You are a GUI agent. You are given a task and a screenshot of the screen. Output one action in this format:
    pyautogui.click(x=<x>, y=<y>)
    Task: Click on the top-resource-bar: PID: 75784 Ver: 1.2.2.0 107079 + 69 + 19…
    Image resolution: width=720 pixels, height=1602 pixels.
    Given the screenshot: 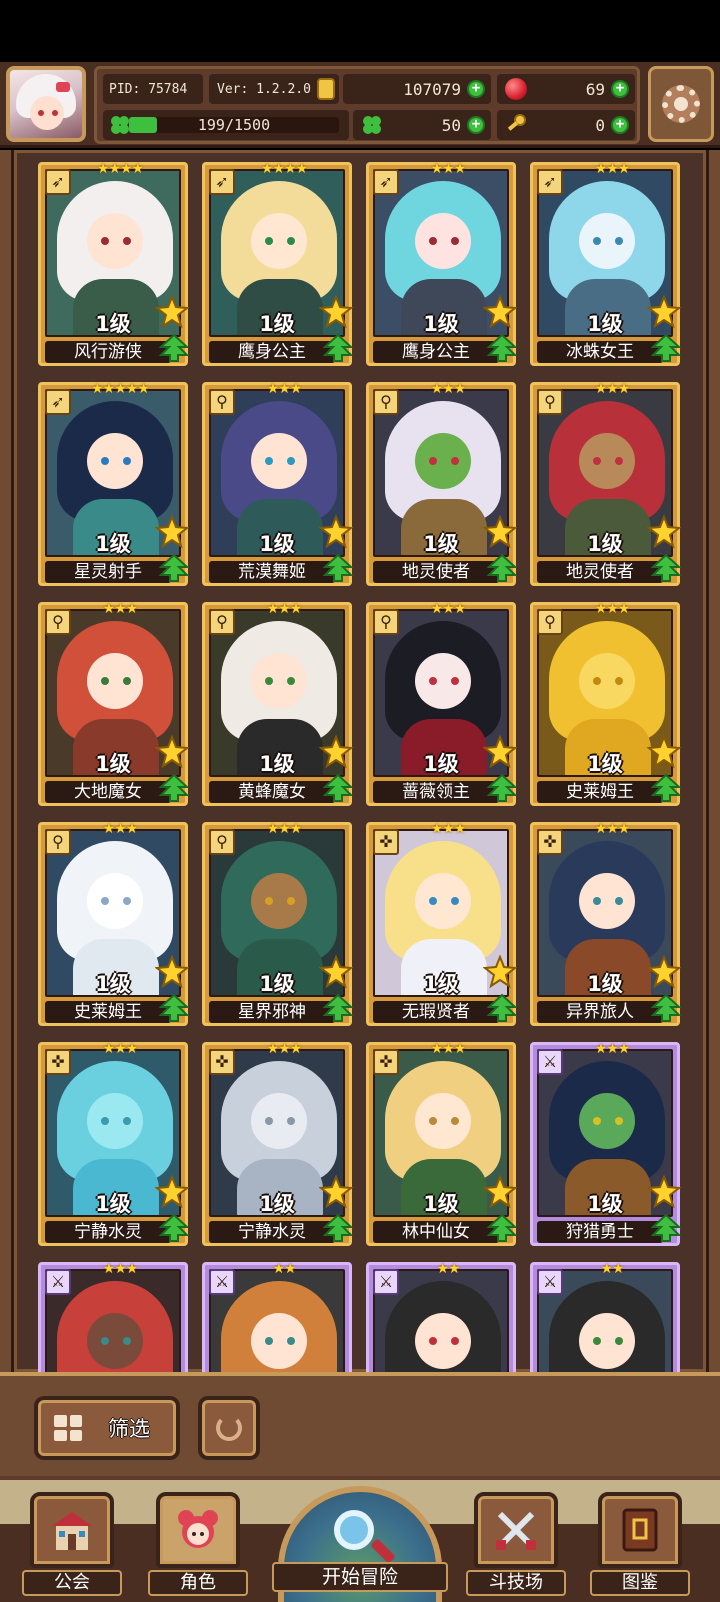 What is the action you would take?
    pyautogui.click(x=360, y=105)
    